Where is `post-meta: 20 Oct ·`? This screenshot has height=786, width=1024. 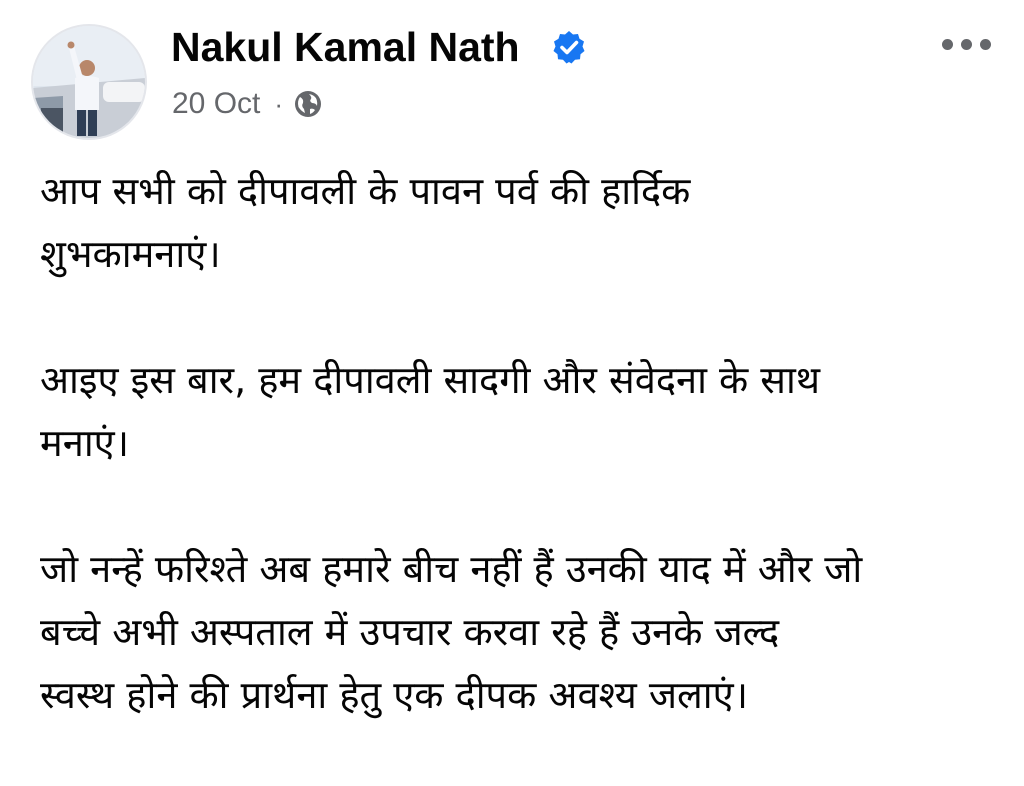 post-meta: 20 Oct · is located at coordinates (247, 104).